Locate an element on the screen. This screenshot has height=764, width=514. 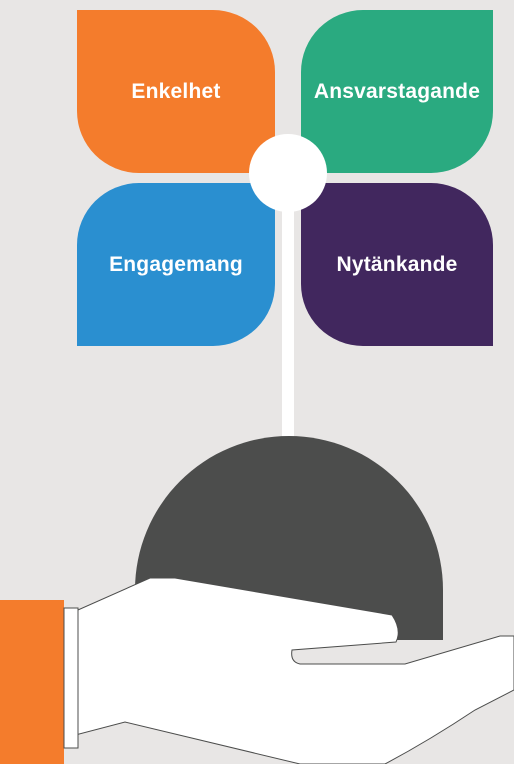
value-petal-nytankande: Nytänkande is located at coordinates (397, 264).